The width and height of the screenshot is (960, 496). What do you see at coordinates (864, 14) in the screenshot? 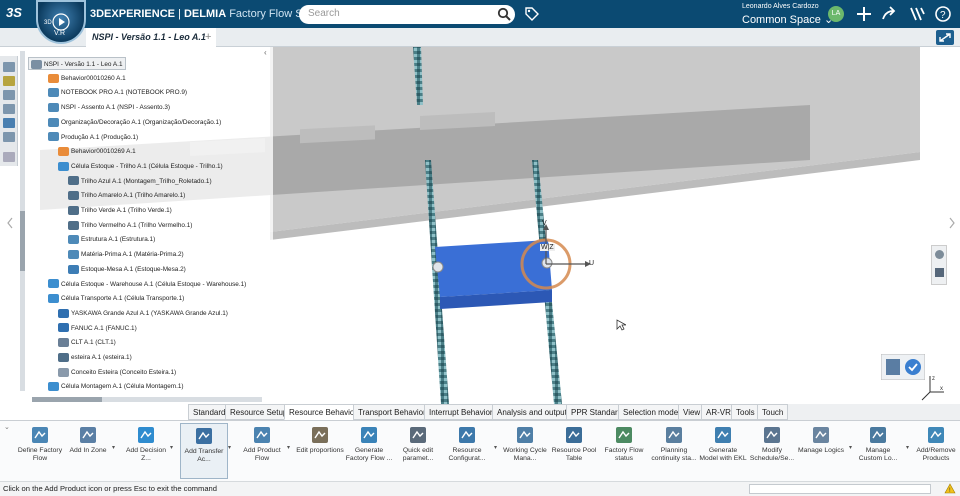
I see `plus-icon` at bounding box center [864, 14].